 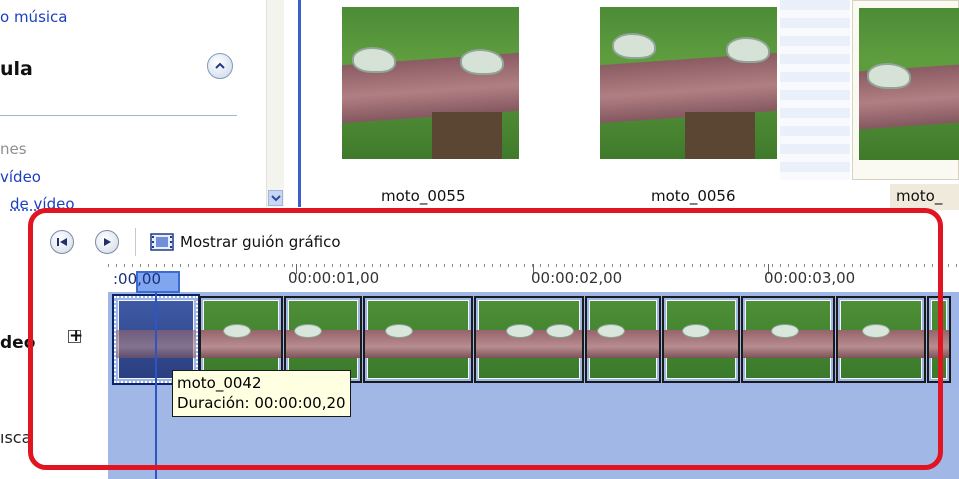 What do you see at coordinates (156, 385) in the screenshot?
I see `playhead-line` at bounding box center [156, 385].